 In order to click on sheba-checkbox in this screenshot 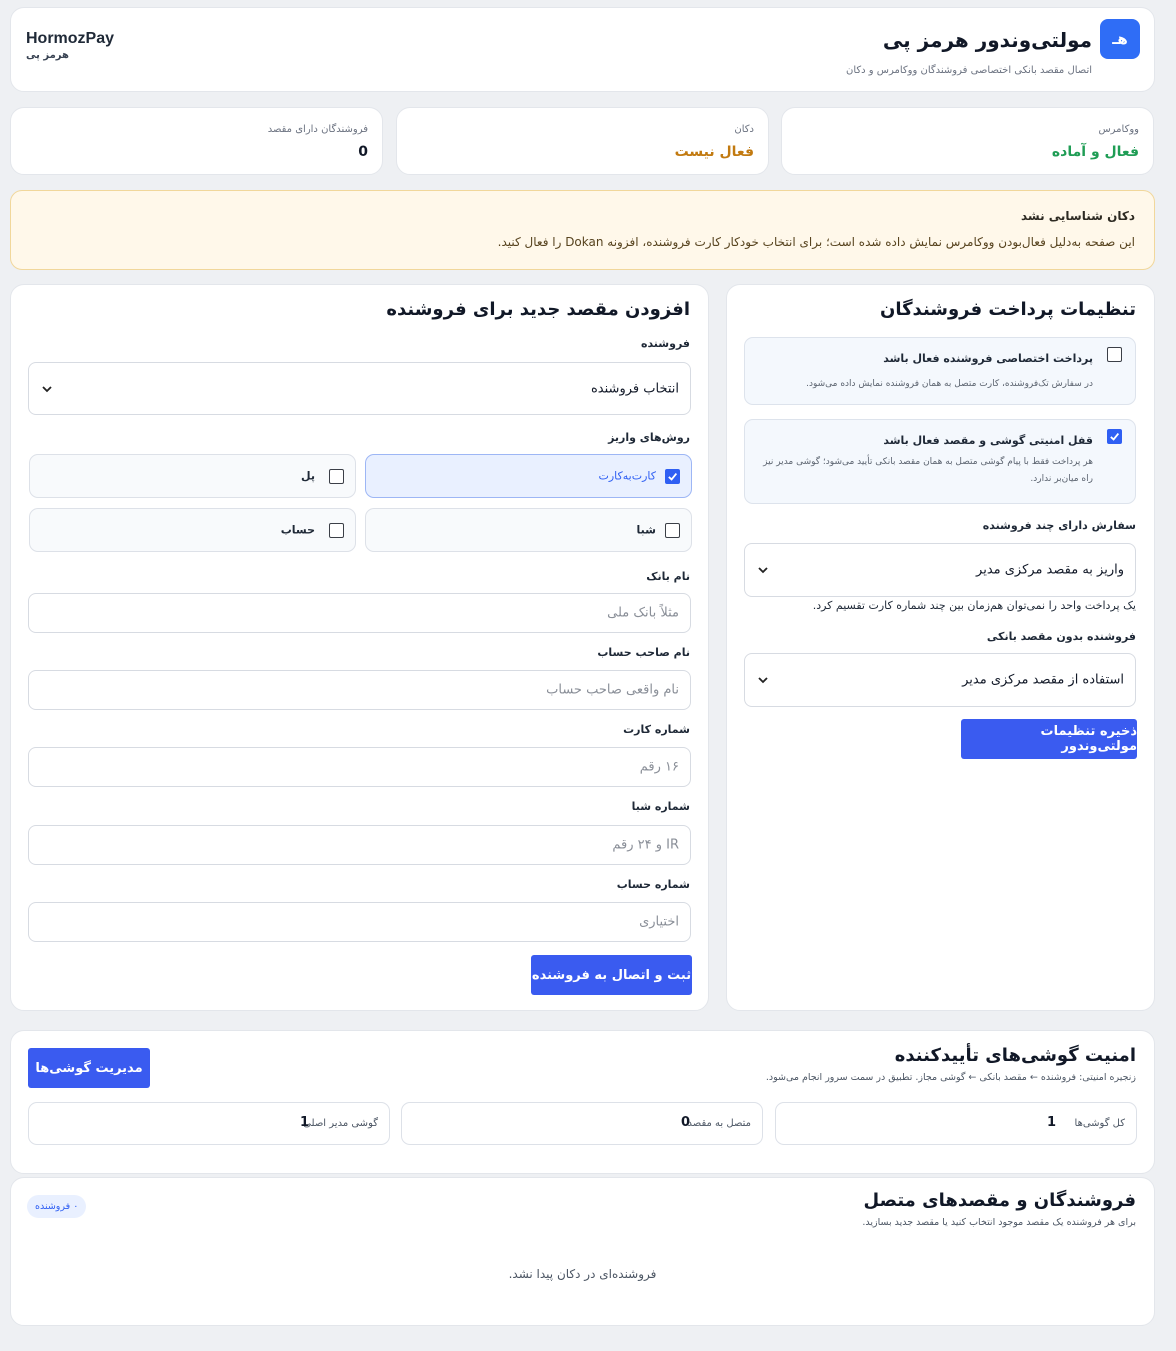, I will do `click(672, 530)`.